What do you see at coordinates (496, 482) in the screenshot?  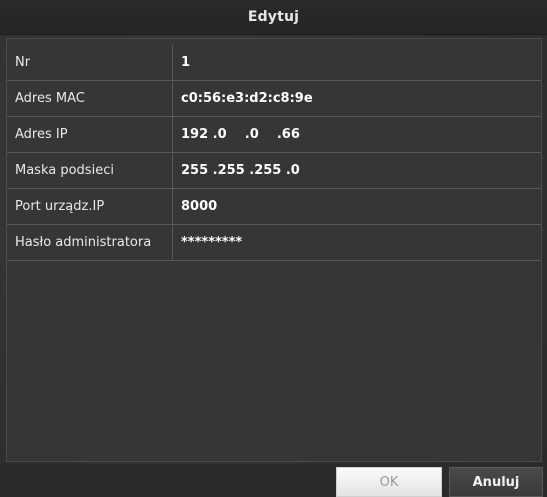 I see `cancel-button: Anuluj` at bounding box center [496, 482].